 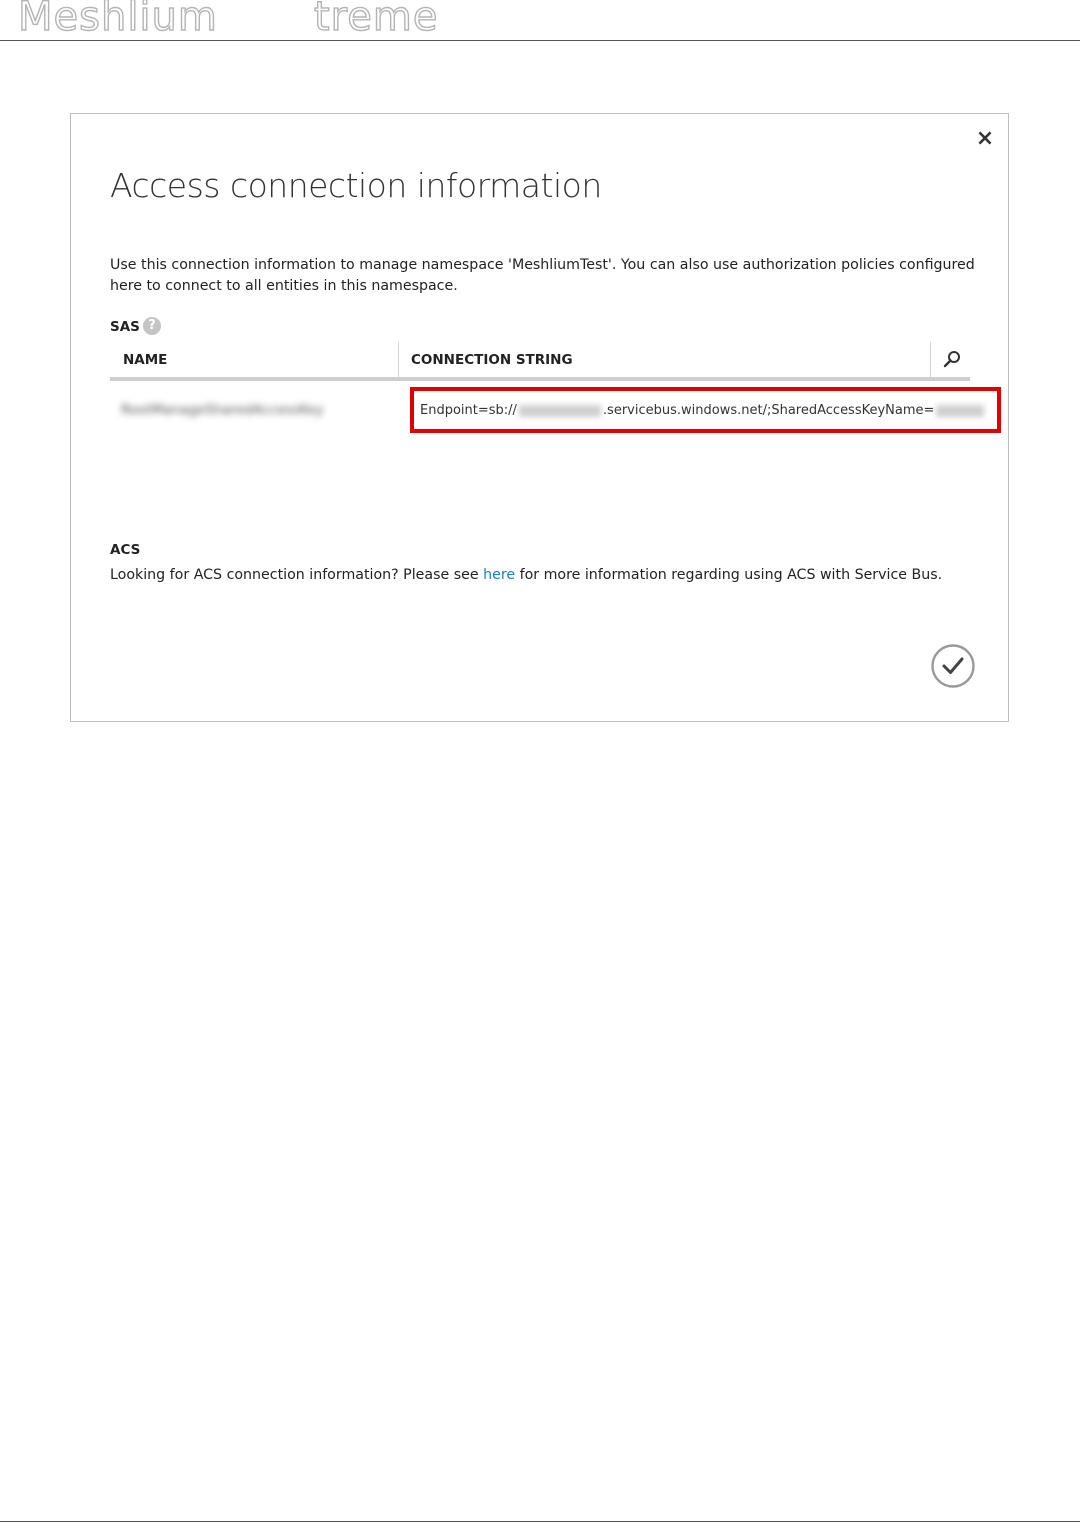 I want to click on checkmark-circle-icon, so click(x=953, y=666).